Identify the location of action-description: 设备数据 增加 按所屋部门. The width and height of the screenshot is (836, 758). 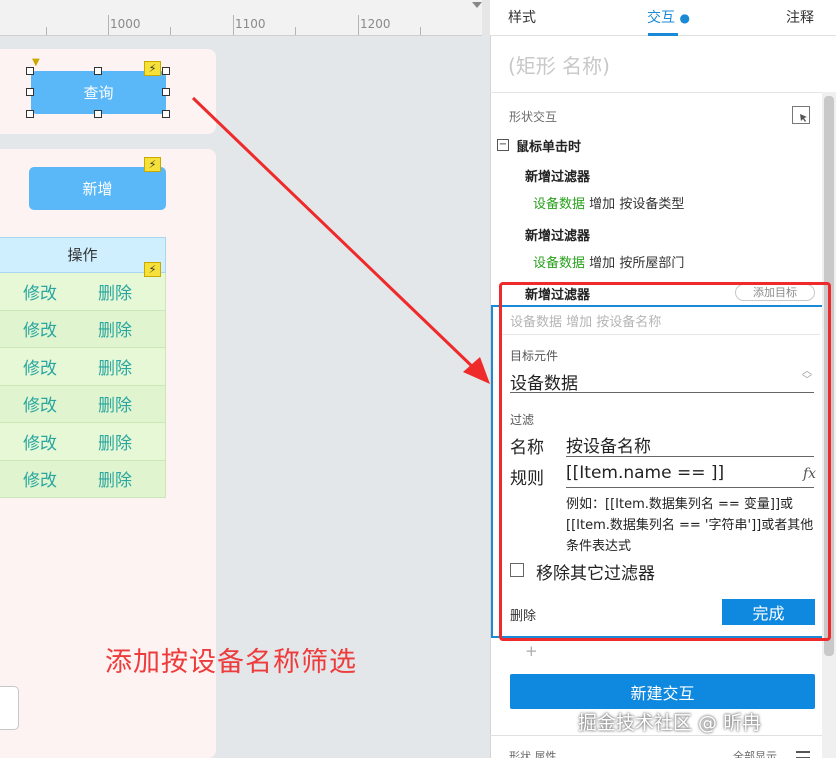
(608, 261).